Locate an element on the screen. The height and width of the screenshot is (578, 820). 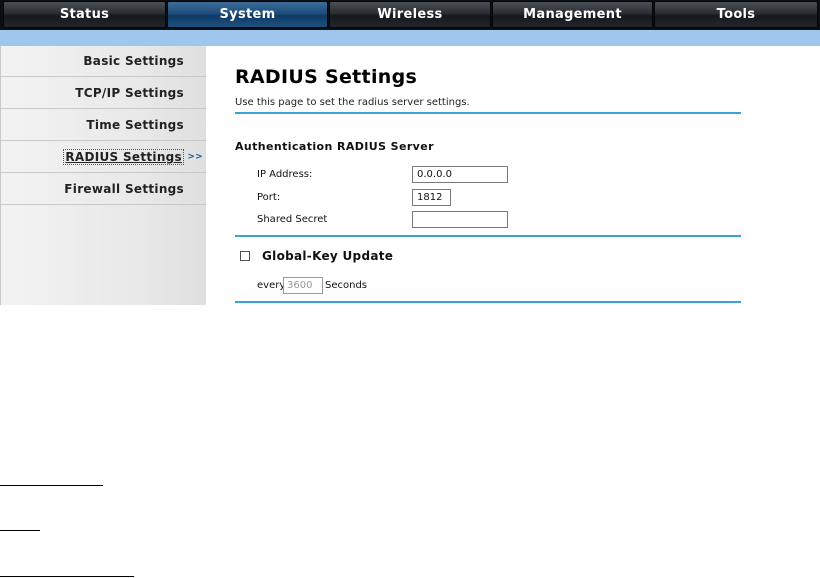
sidebar-item-radius-settings: RADIUS Settings >> is located at coordinates (104, 157).